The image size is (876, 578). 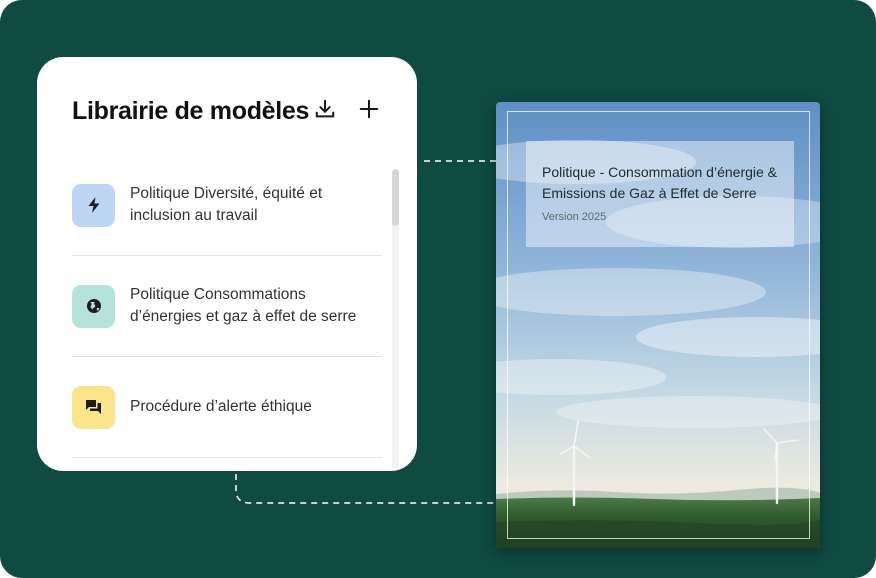 I want to click on add-template-button, so click(x=369, y=109).